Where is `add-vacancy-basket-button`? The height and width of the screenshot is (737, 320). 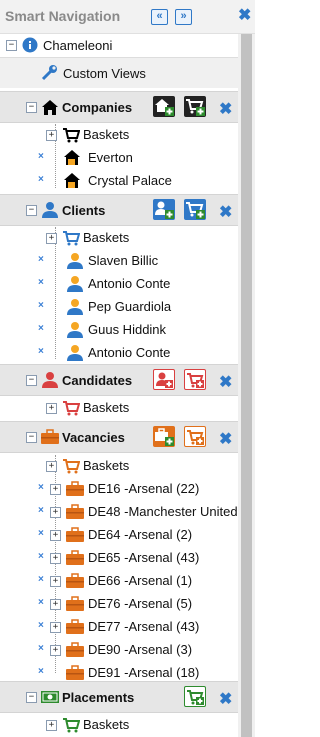
add-vacancy-basket-button is located at coordinates (195, 436).